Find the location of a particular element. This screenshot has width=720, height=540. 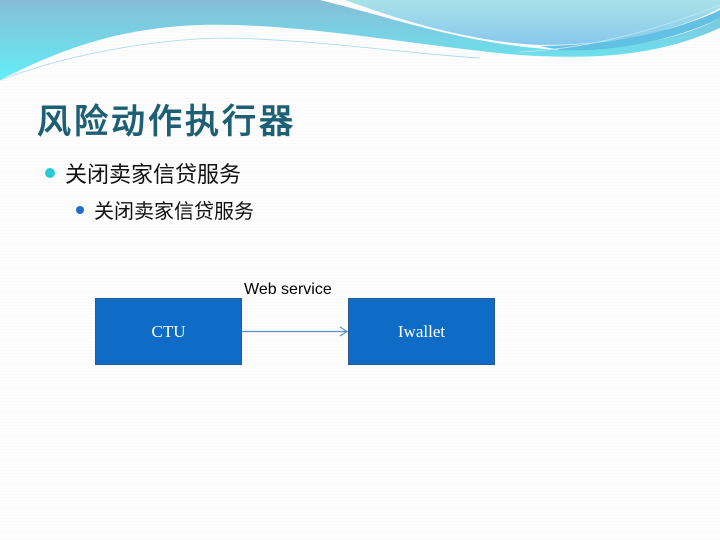

node-iwallet: Iwallet is located at coordinates (421, 331).